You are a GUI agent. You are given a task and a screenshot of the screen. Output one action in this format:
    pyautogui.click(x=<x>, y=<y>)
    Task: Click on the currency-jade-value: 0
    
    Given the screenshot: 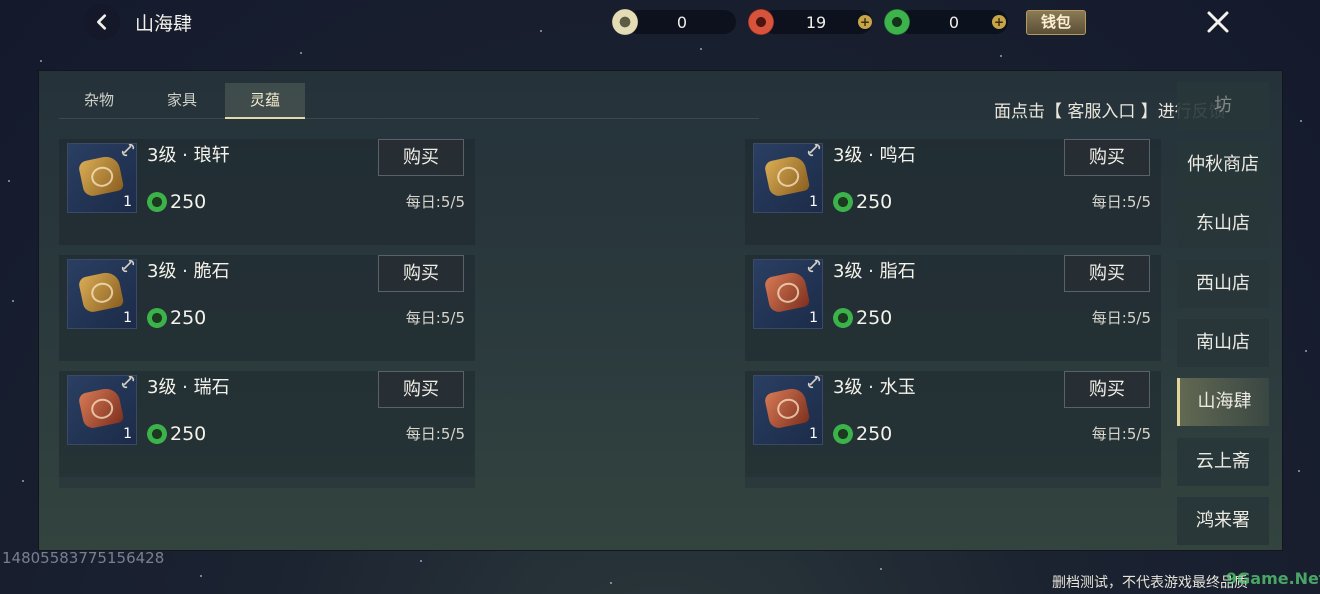 What is the action you would take?
    pyautogui.click(x=682, y=22)
    